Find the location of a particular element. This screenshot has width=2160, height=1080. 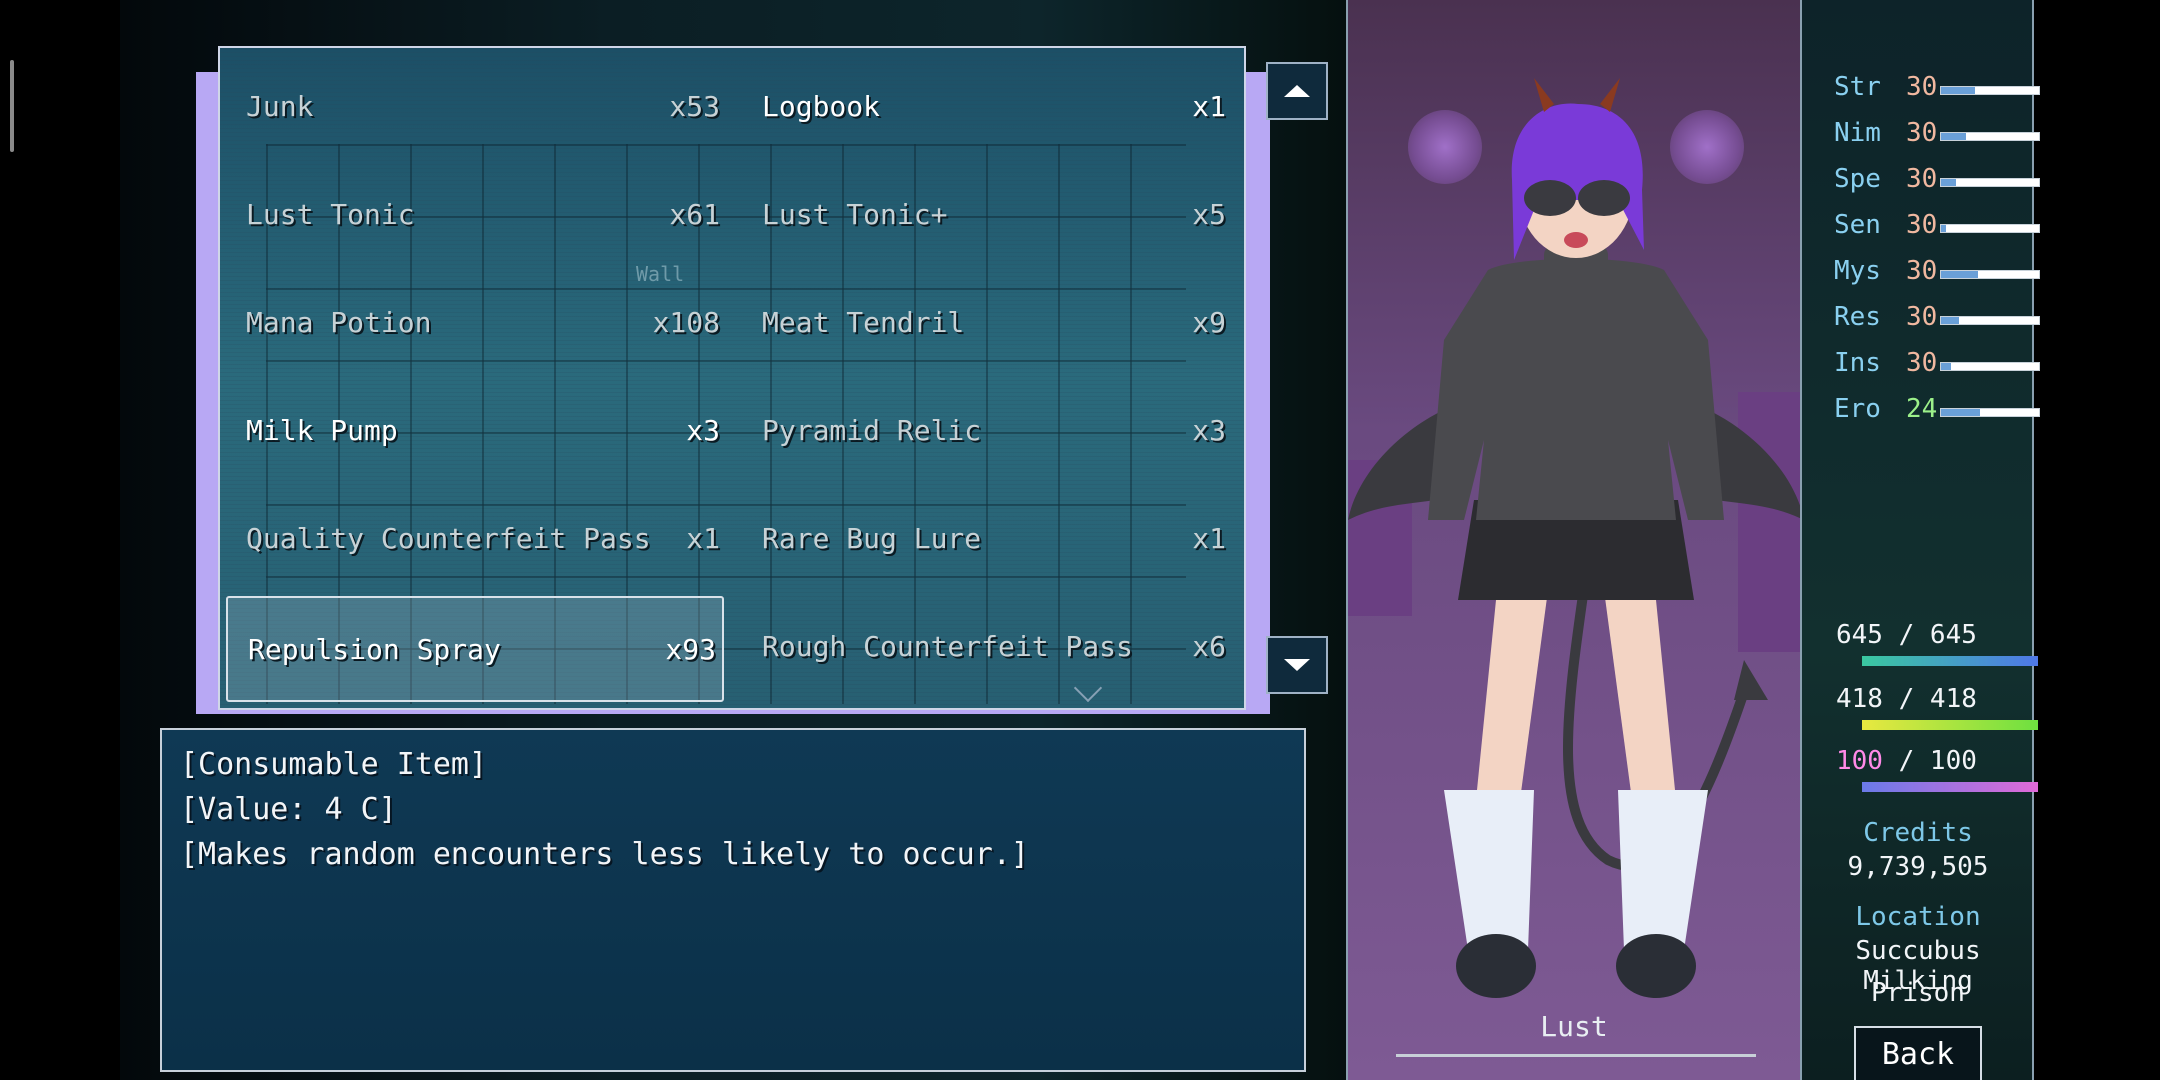

inventory-item-rough-counterfeit-pass: Rough Counterfeit Pass x6 is located at coordinates (987, 646).